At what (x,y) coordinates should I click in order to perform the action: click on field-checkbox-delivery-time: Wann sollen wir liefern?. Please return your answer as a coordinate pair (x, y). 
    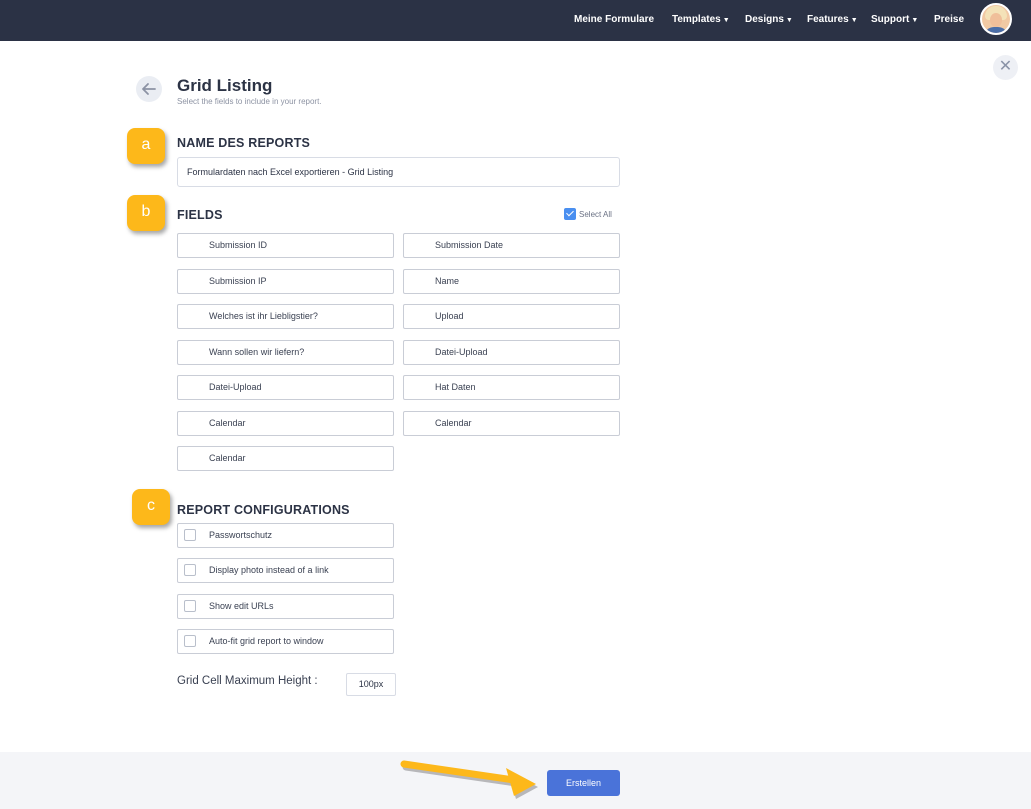
    Looking at the image, I should click on (285, 352).